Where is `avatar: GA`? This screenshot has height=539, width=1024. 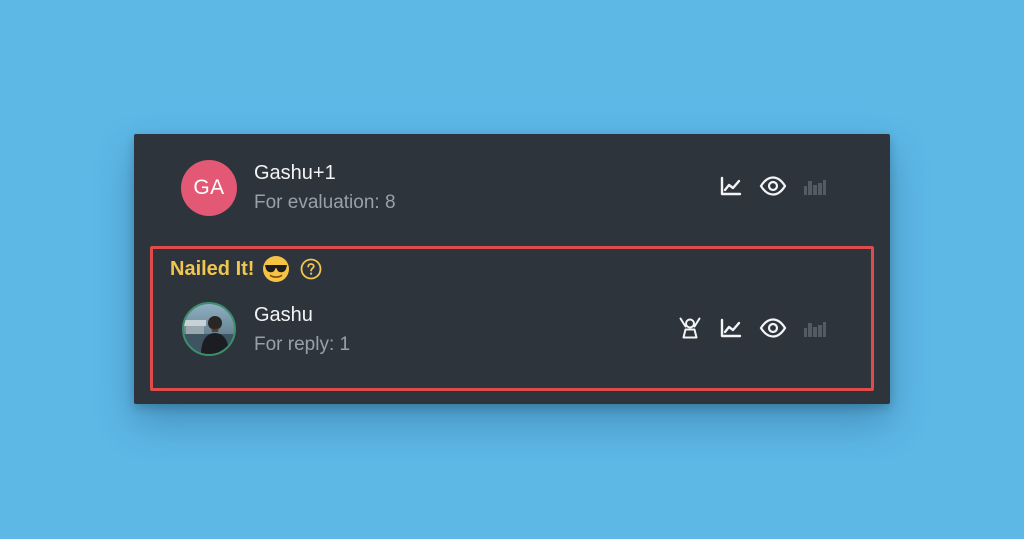
avatar: GA is located at coordinates (209, 188).